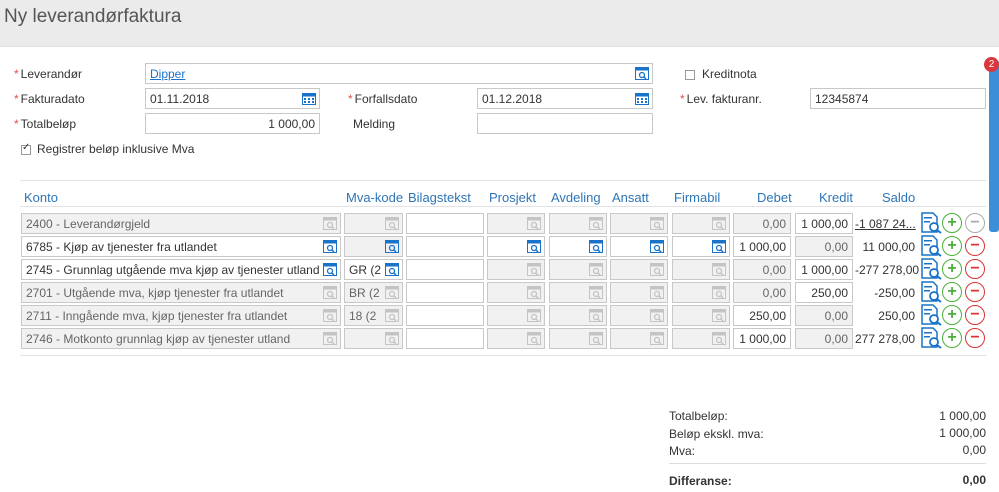 The width and height of the screenshot is (999, 492). What do you see at coordinates (994, 146) in the screenshot?
I see `scrollbar` at bounding box center [994, 146].